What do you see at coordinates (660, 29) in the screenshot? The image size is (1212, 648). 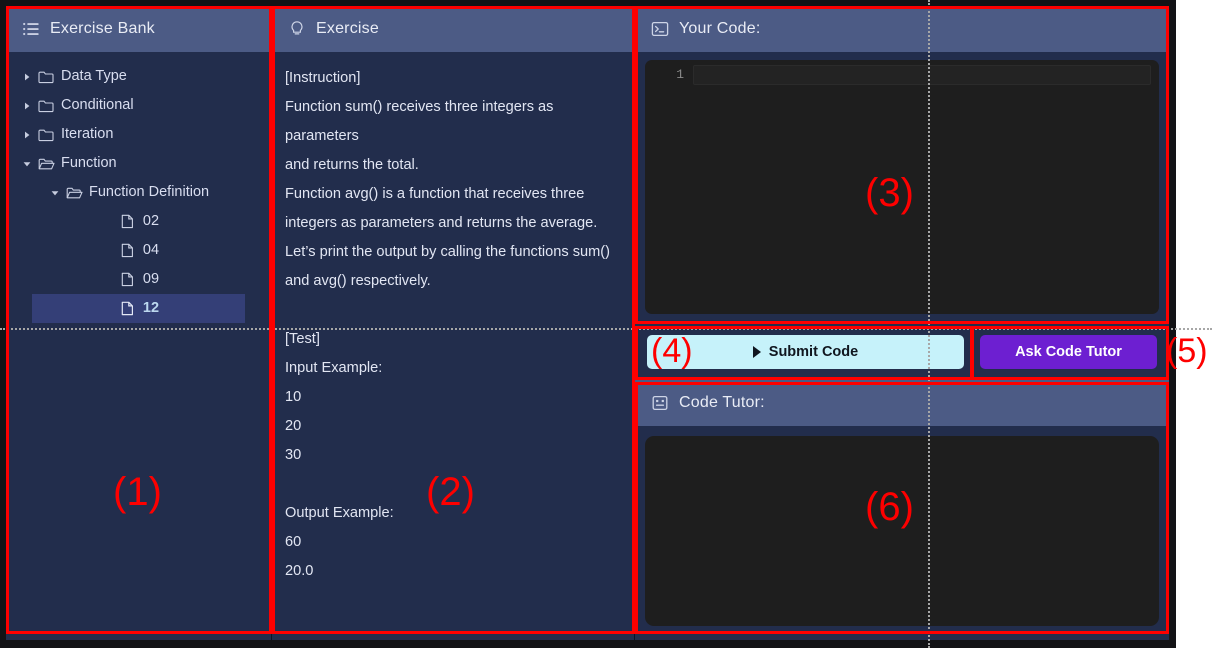 I see `terminal-icon` at bounding box center [660, 29].